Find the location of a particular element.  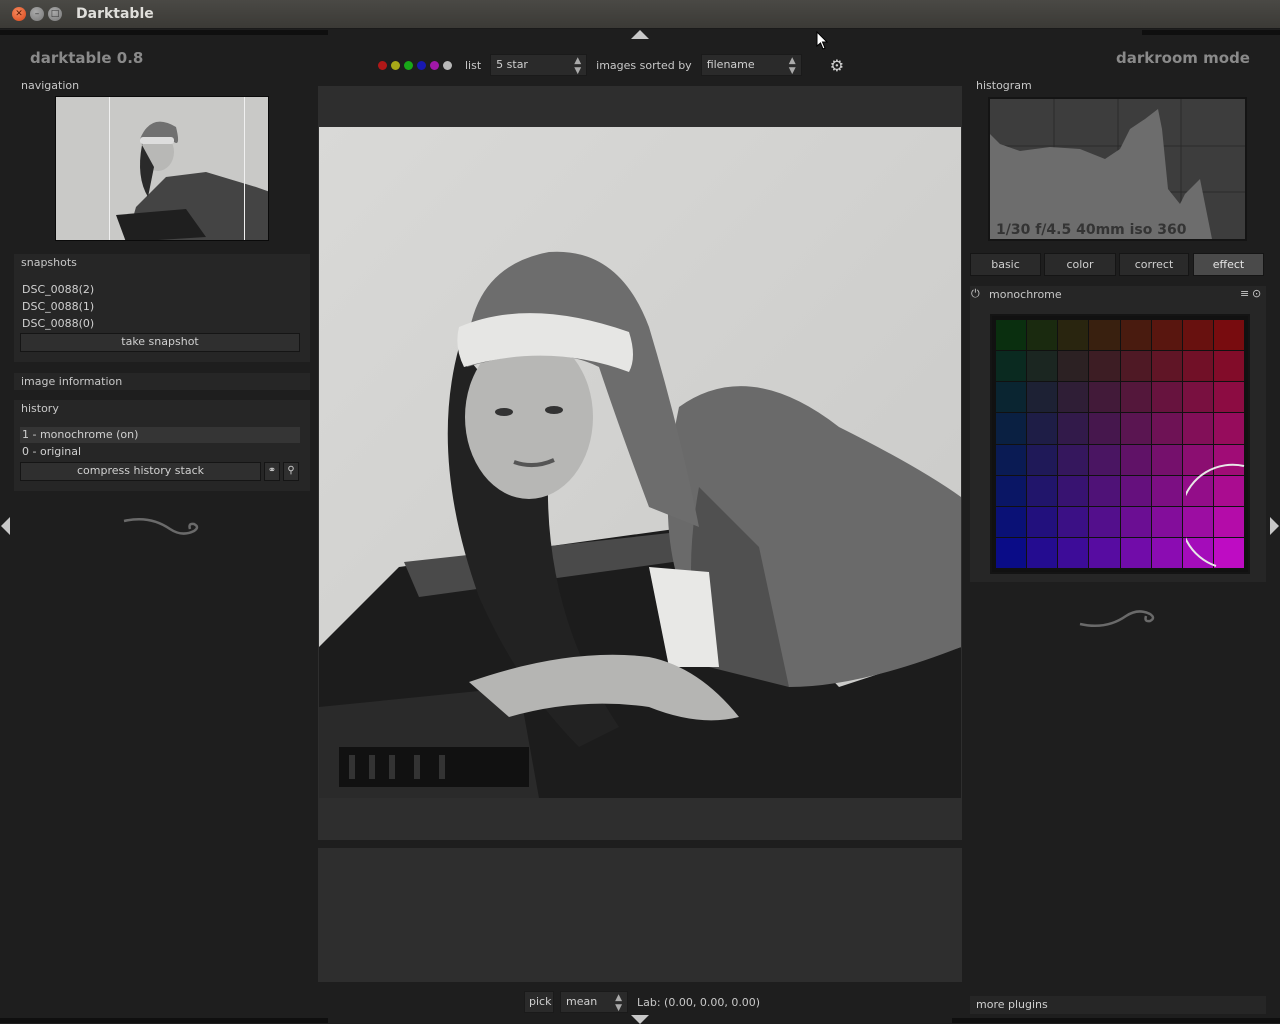

tab-correct: correct is located at coordinates (1154, 264).